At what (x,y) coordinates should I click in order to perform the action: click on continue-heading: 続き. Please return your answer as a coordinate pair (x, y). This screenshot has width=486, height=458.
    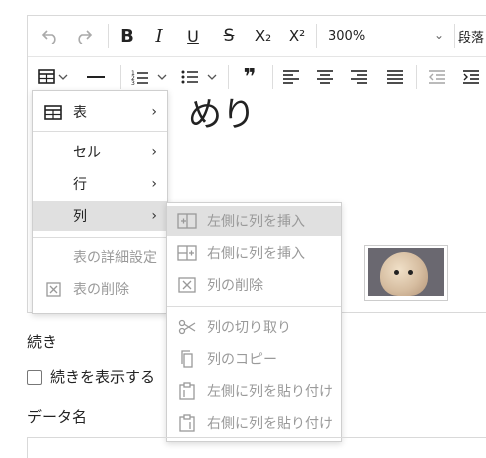
    Looking at the image, I should click on (42, 342).